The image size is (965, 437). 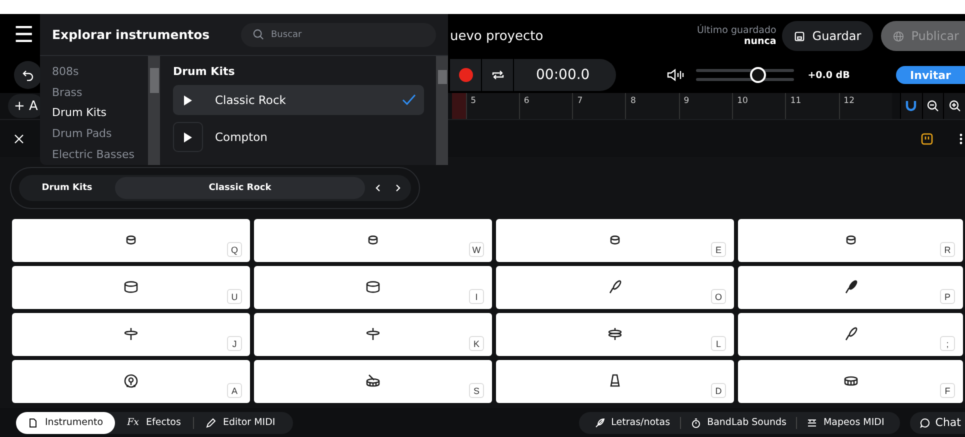 What do you see at coordinates (234, 249) in the screenshot?
I see `key-label: Q` at bounding box center [234, 249].